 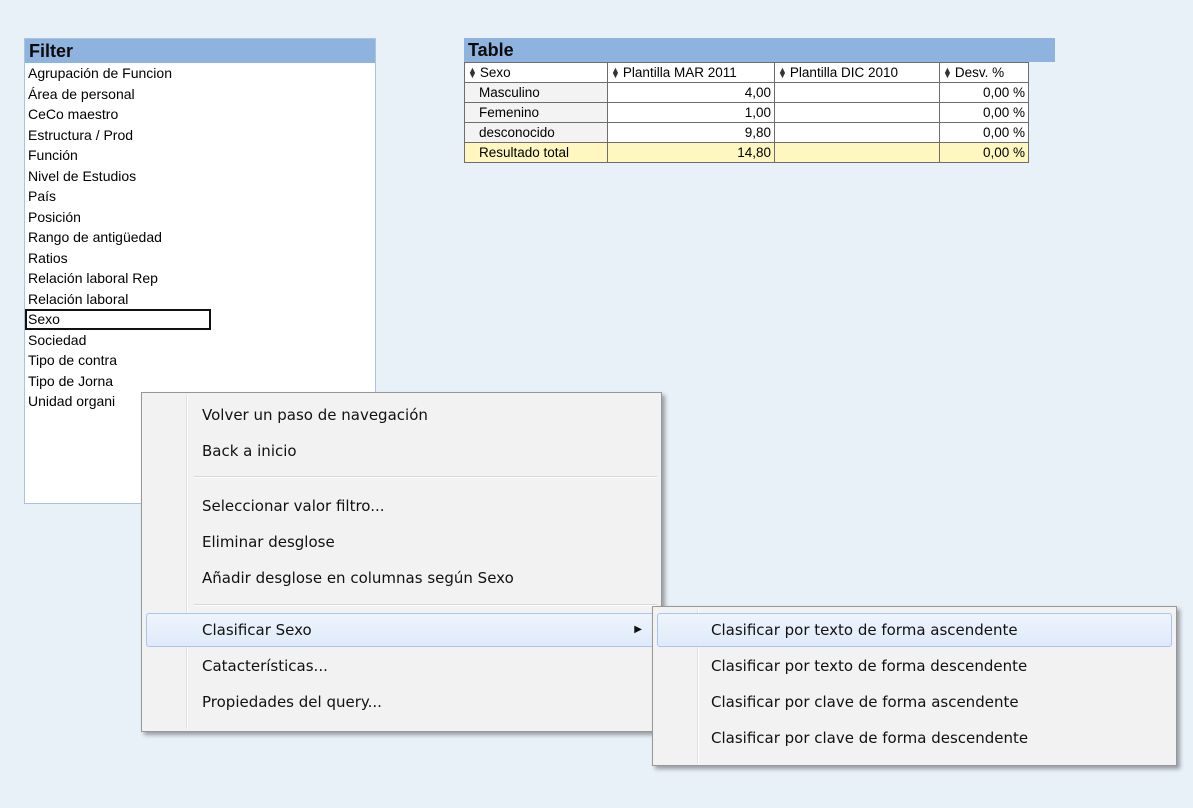 What do you see at coordinates (914, 630) in the screenshot?
I see `submenu-item-texto-ascendente: Clasificar por texto de forma ascendente` at bounding box center [914, 630].